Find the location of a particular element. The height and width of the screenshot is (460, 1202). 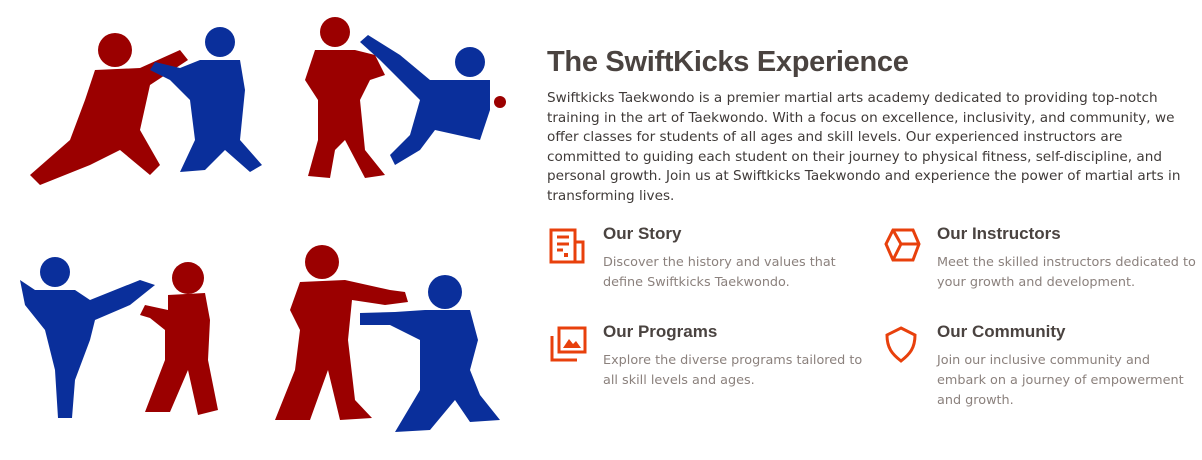

shield-icon is located at coordinates (902, 345).